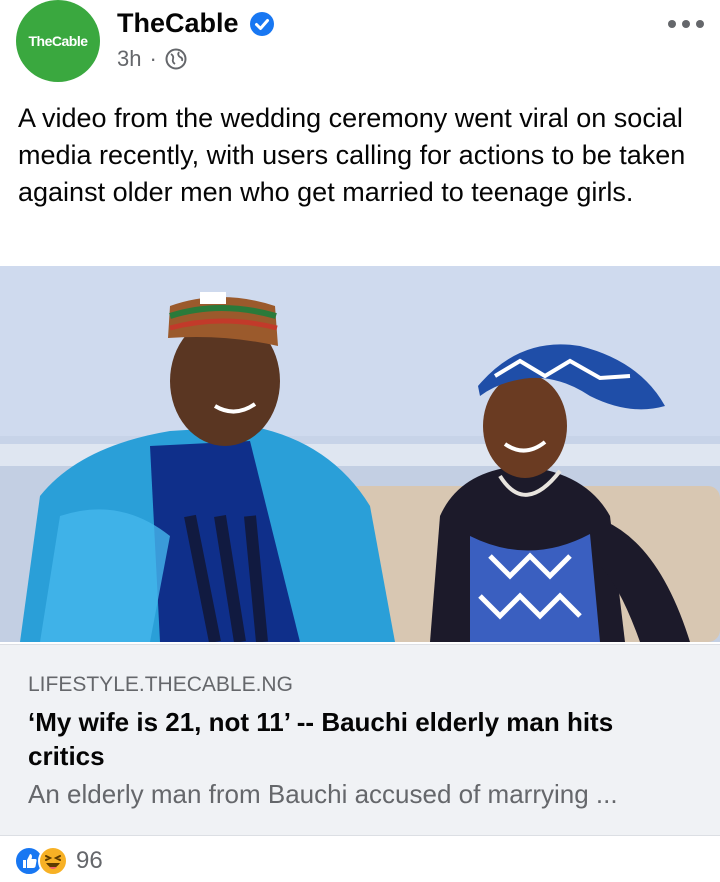 The width and height of the screenshot is (720, 882). I want to click on post-meta: 3h ·, so click(152, 59).